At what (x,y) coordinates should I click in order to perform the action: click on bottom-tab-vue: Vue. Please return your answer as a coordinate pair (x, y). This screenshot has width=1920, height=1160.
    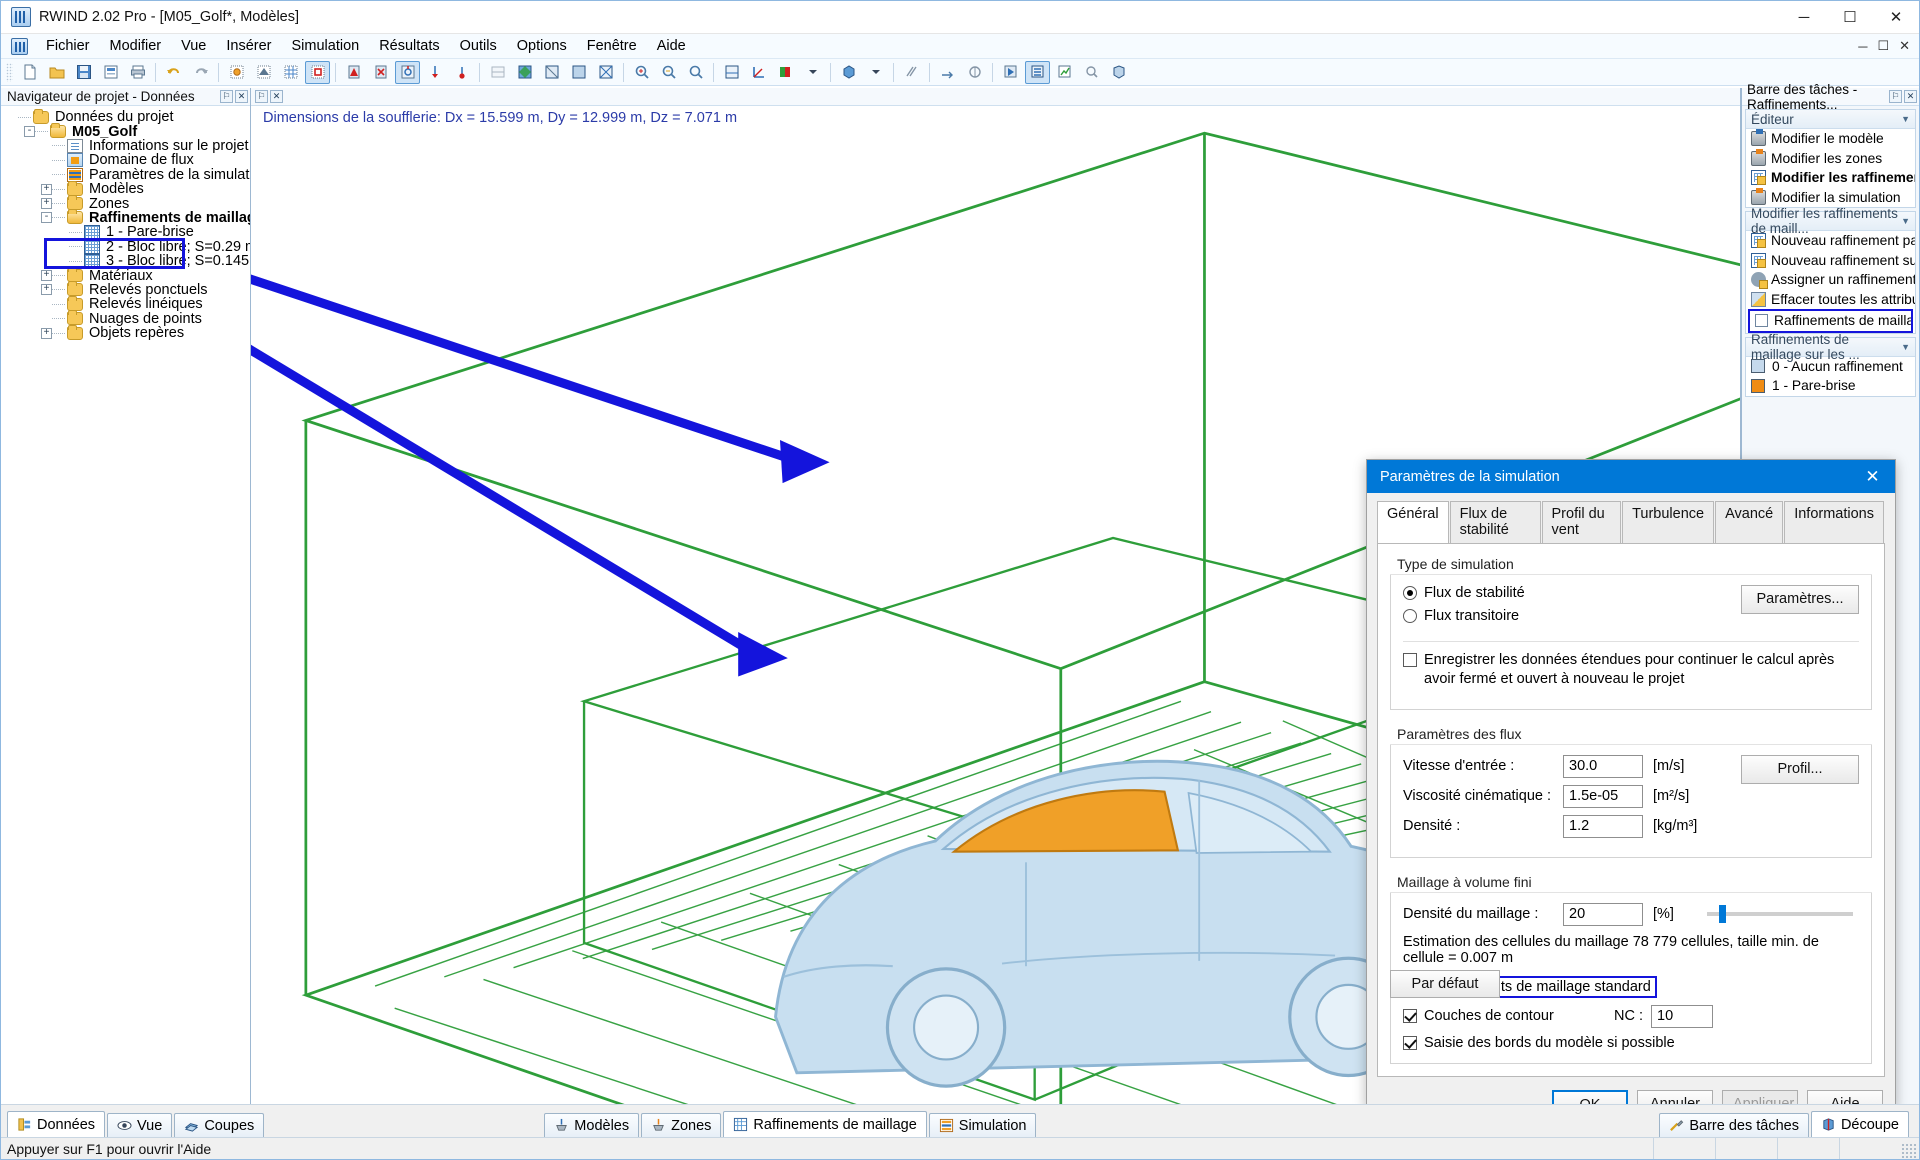
    Looking at the image, I should click on (140, 1125).